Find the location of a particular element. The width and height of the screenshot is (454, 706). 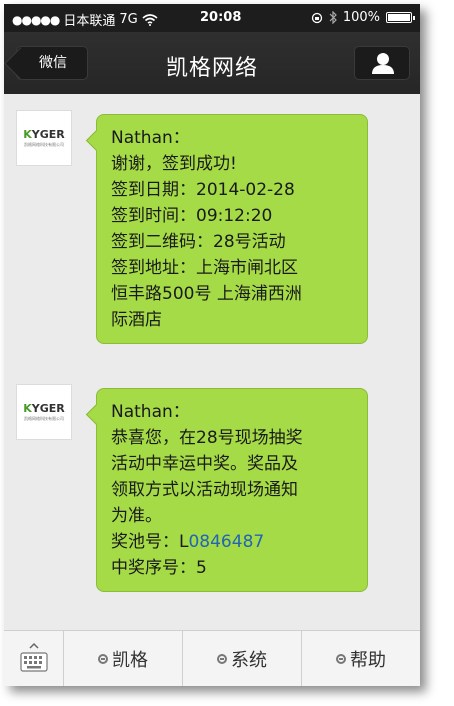

keyboard-icon is located at coordinates (34, 657).